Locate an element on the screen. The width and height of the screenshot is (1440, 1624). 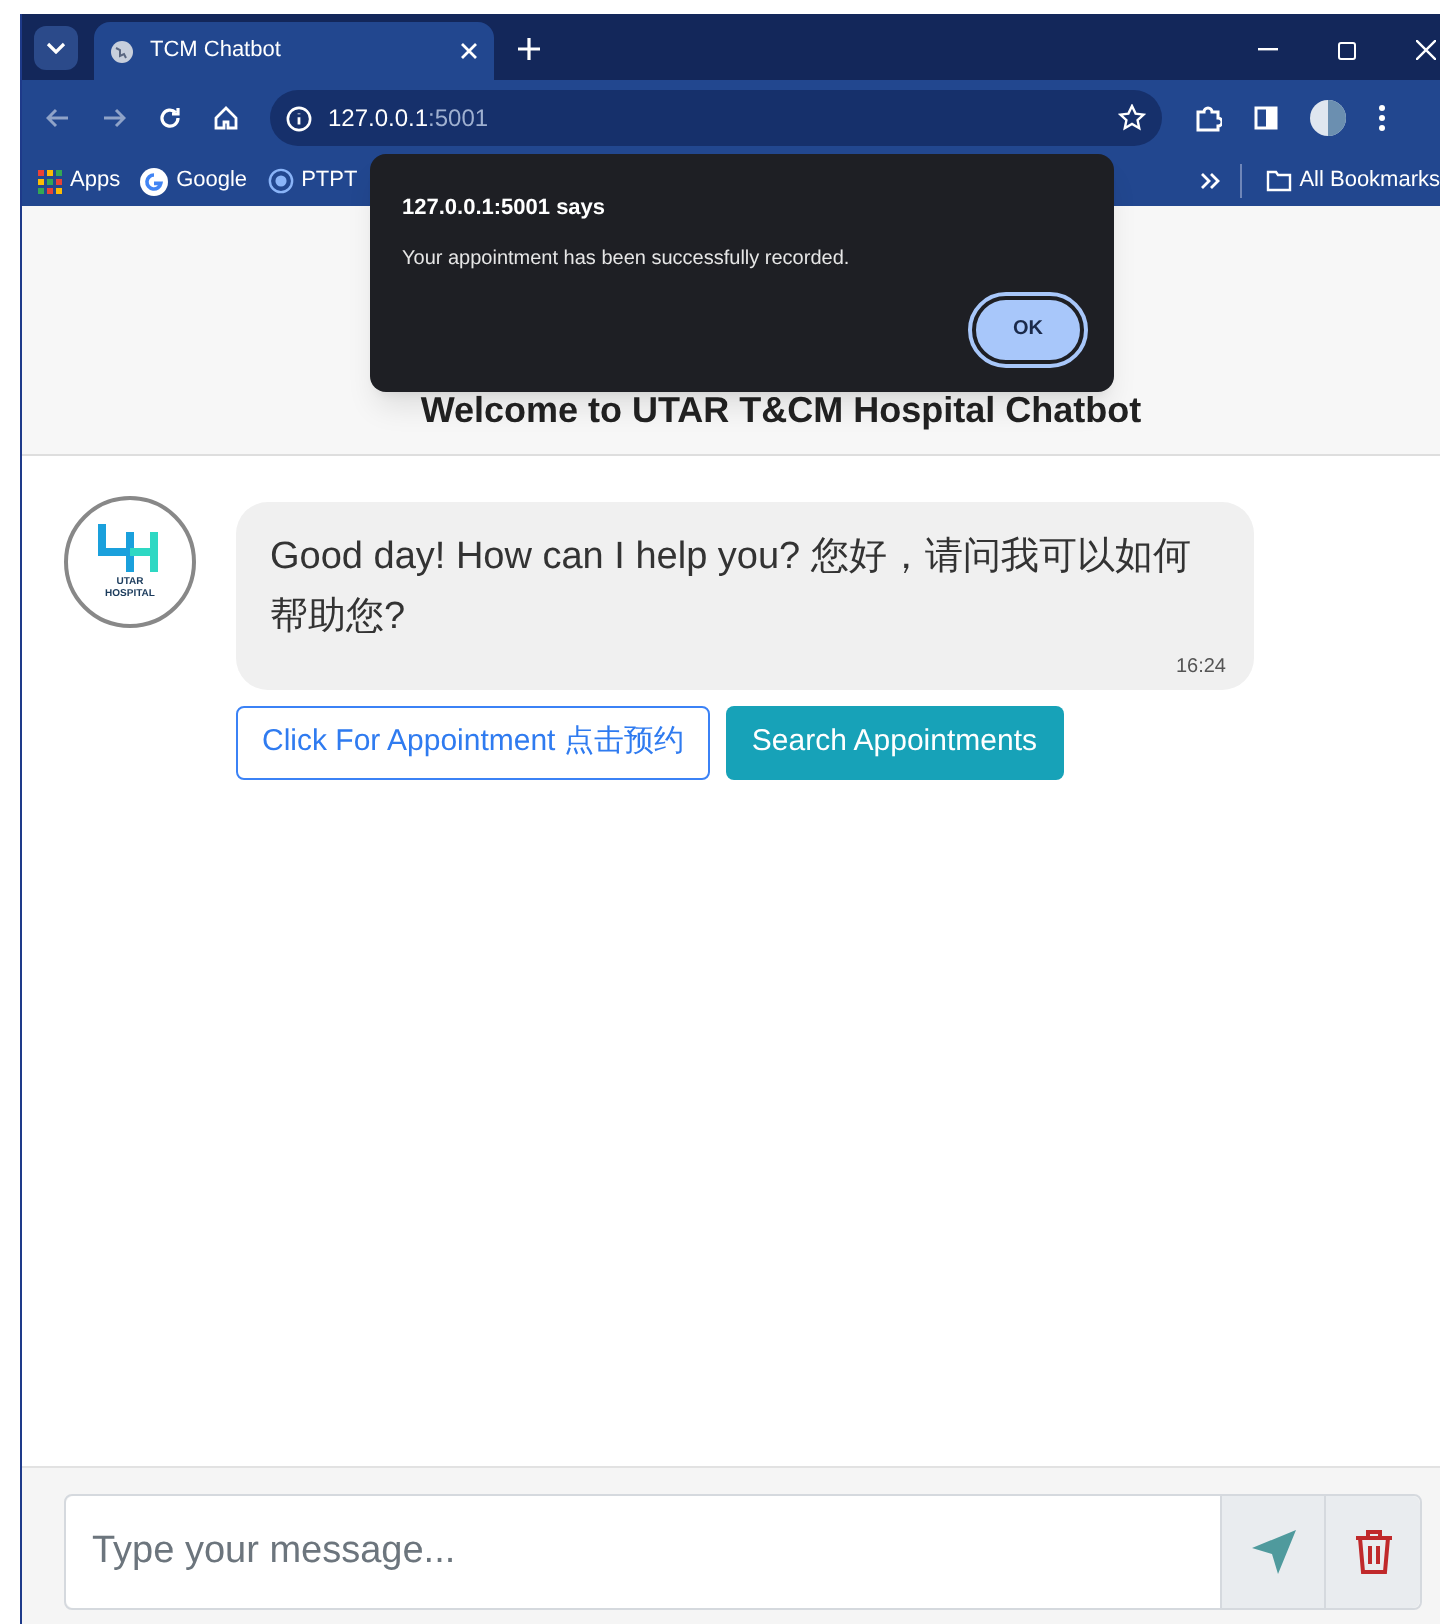
browser-tab: TCM Chatbot is located at coordinates (294, 51).